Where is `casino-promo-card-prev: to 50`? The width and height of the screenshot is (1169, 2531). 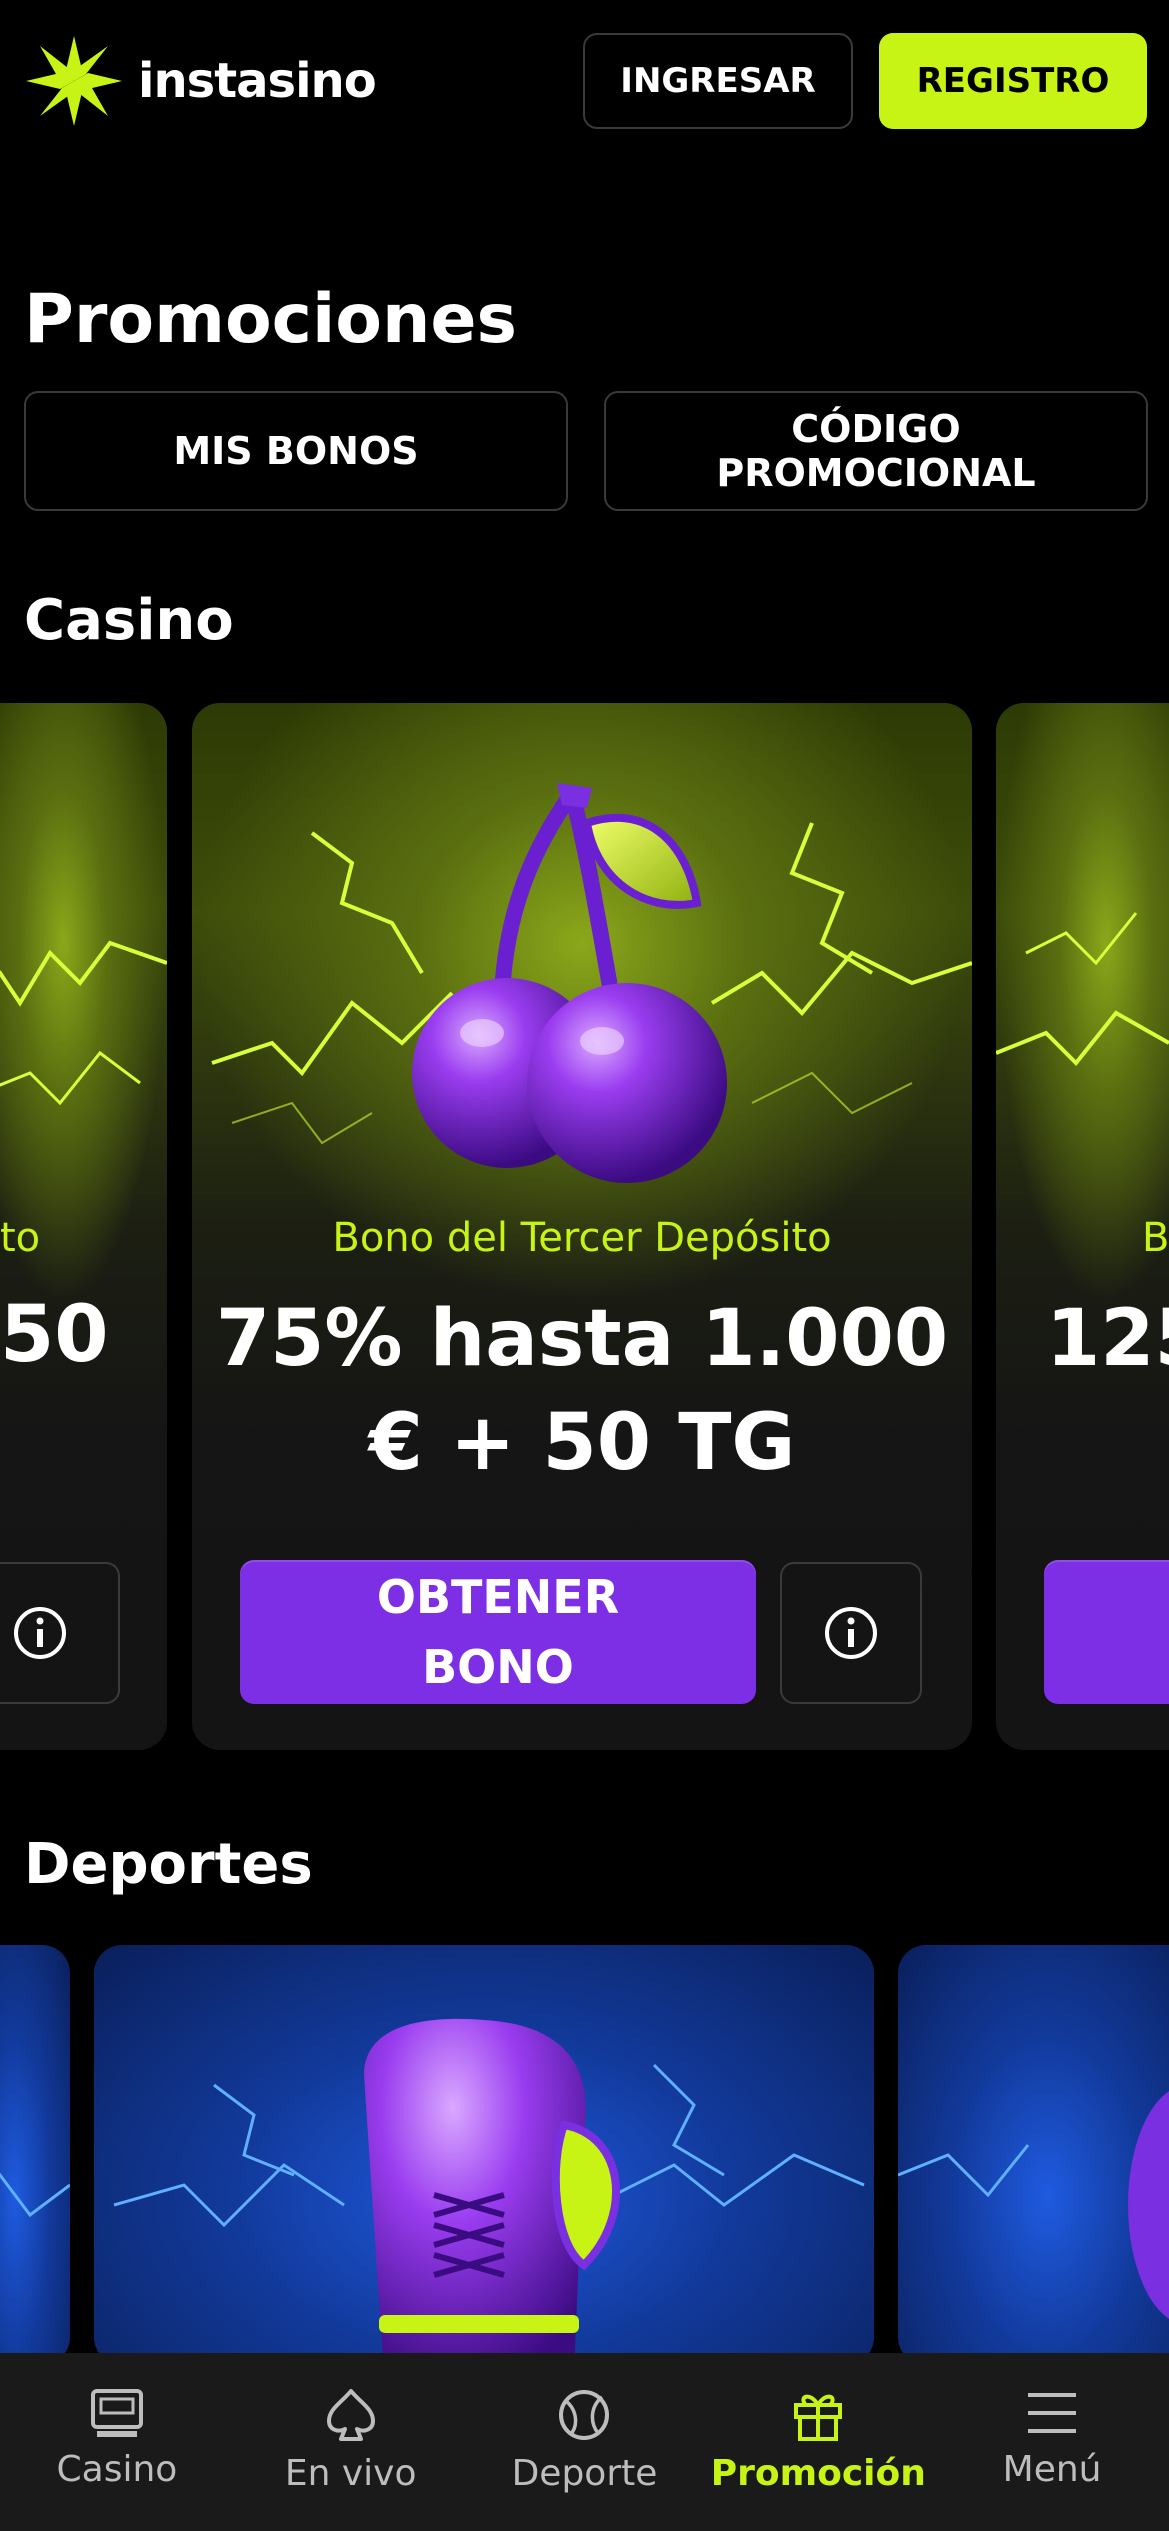 casino-promo-card-prev: to 50 is located at coordinates (83, 1226).